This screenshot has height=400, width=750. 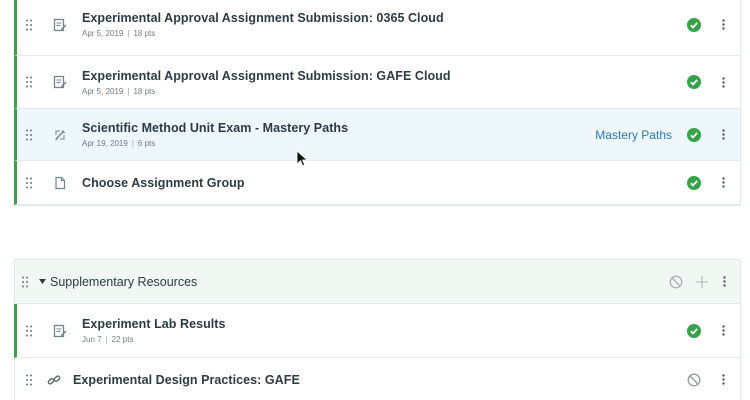 I want to click on module-item: Experimental Design Practices: GAFE, so click(x=377, y=379).